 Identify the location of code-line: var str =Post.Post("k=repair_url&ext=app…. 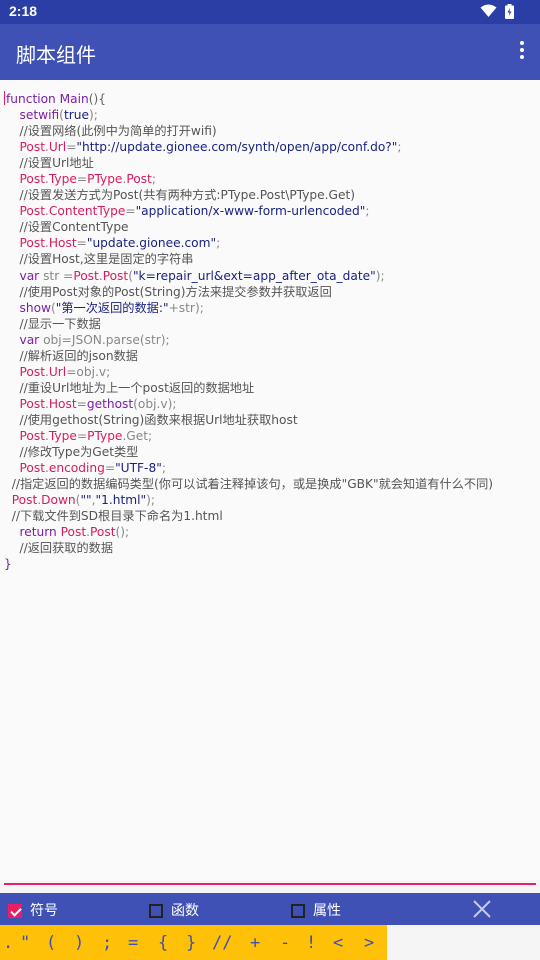
(270, 276).